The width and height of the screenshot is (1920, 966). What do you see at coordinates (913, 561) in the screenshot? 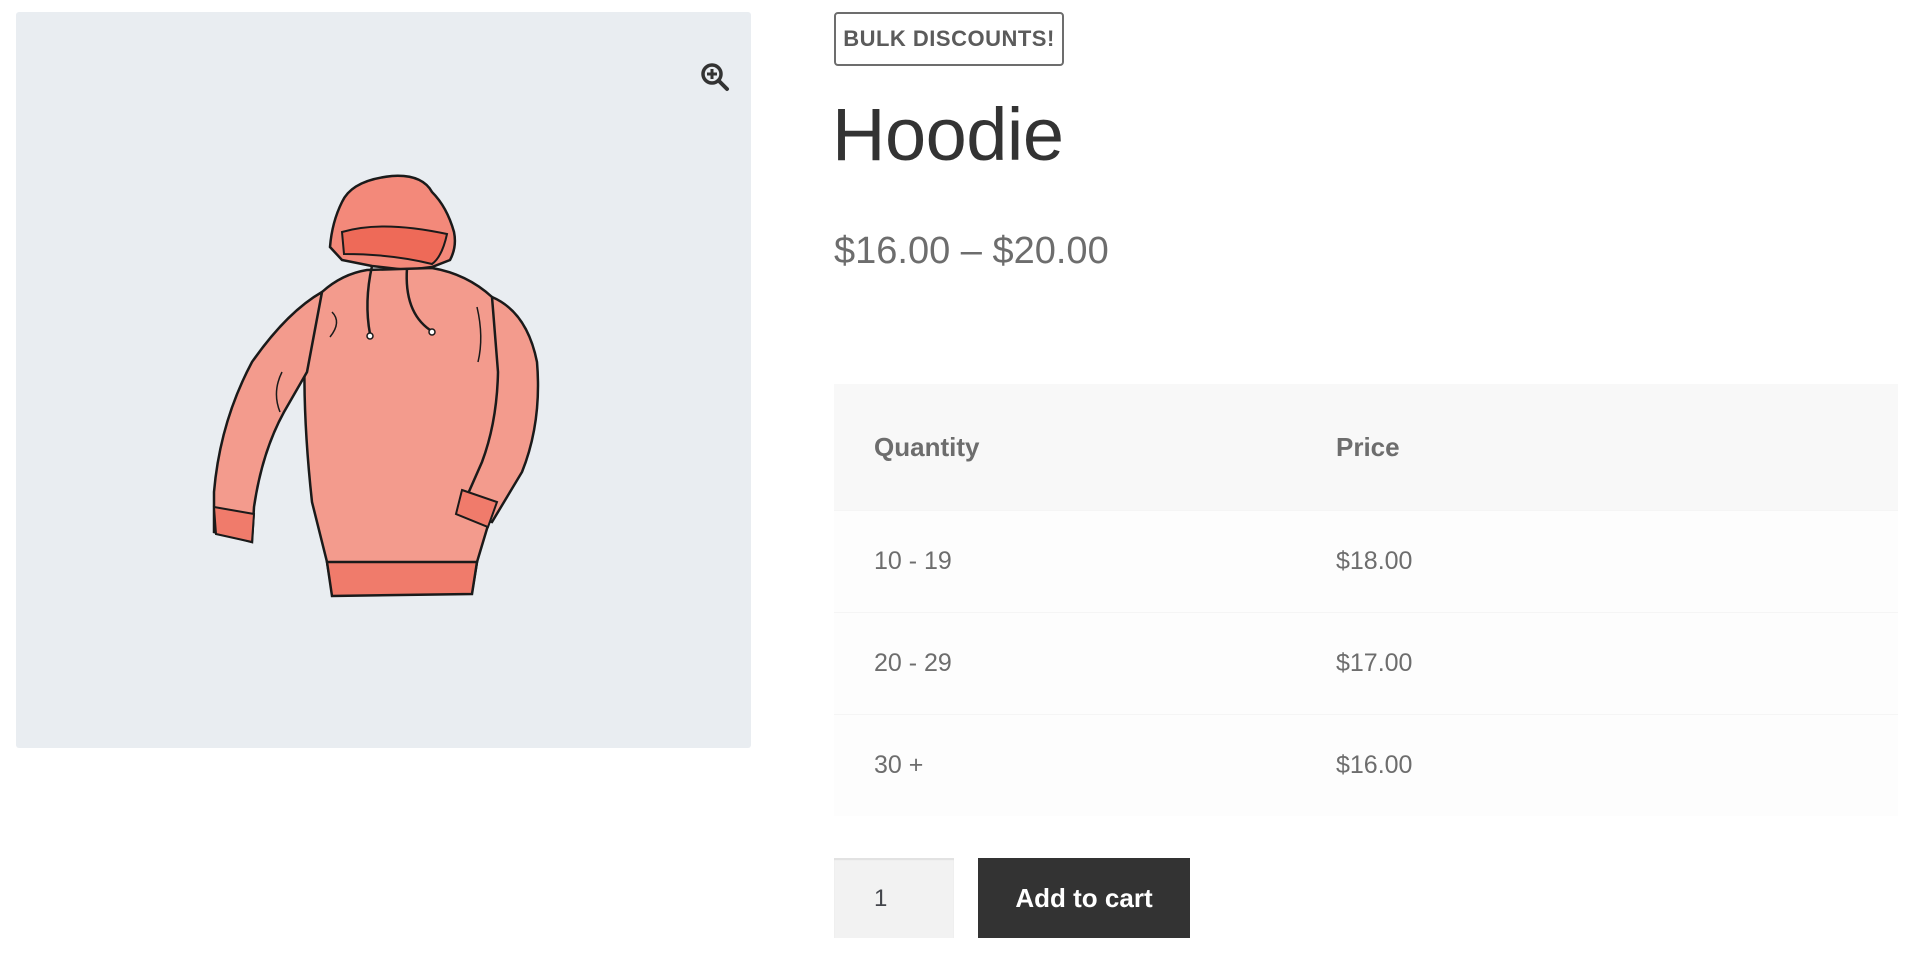
I see `quantity-cell: 10 - 19` at bounding box center [913, 561].